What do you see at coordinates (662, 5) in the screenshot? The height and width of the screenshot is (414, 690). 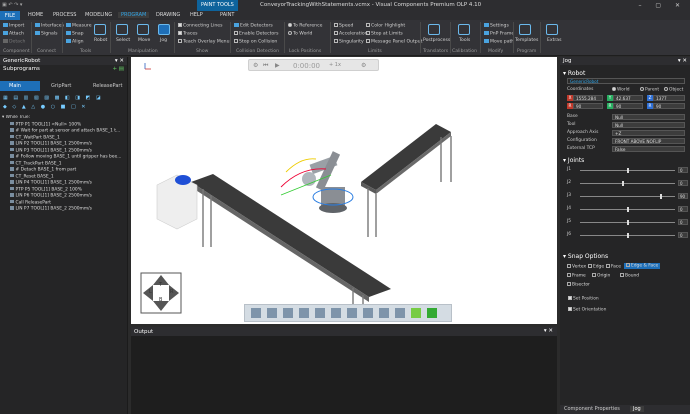 I see `window-controls: – ▢ ✕` at bounding box center [662, 5].